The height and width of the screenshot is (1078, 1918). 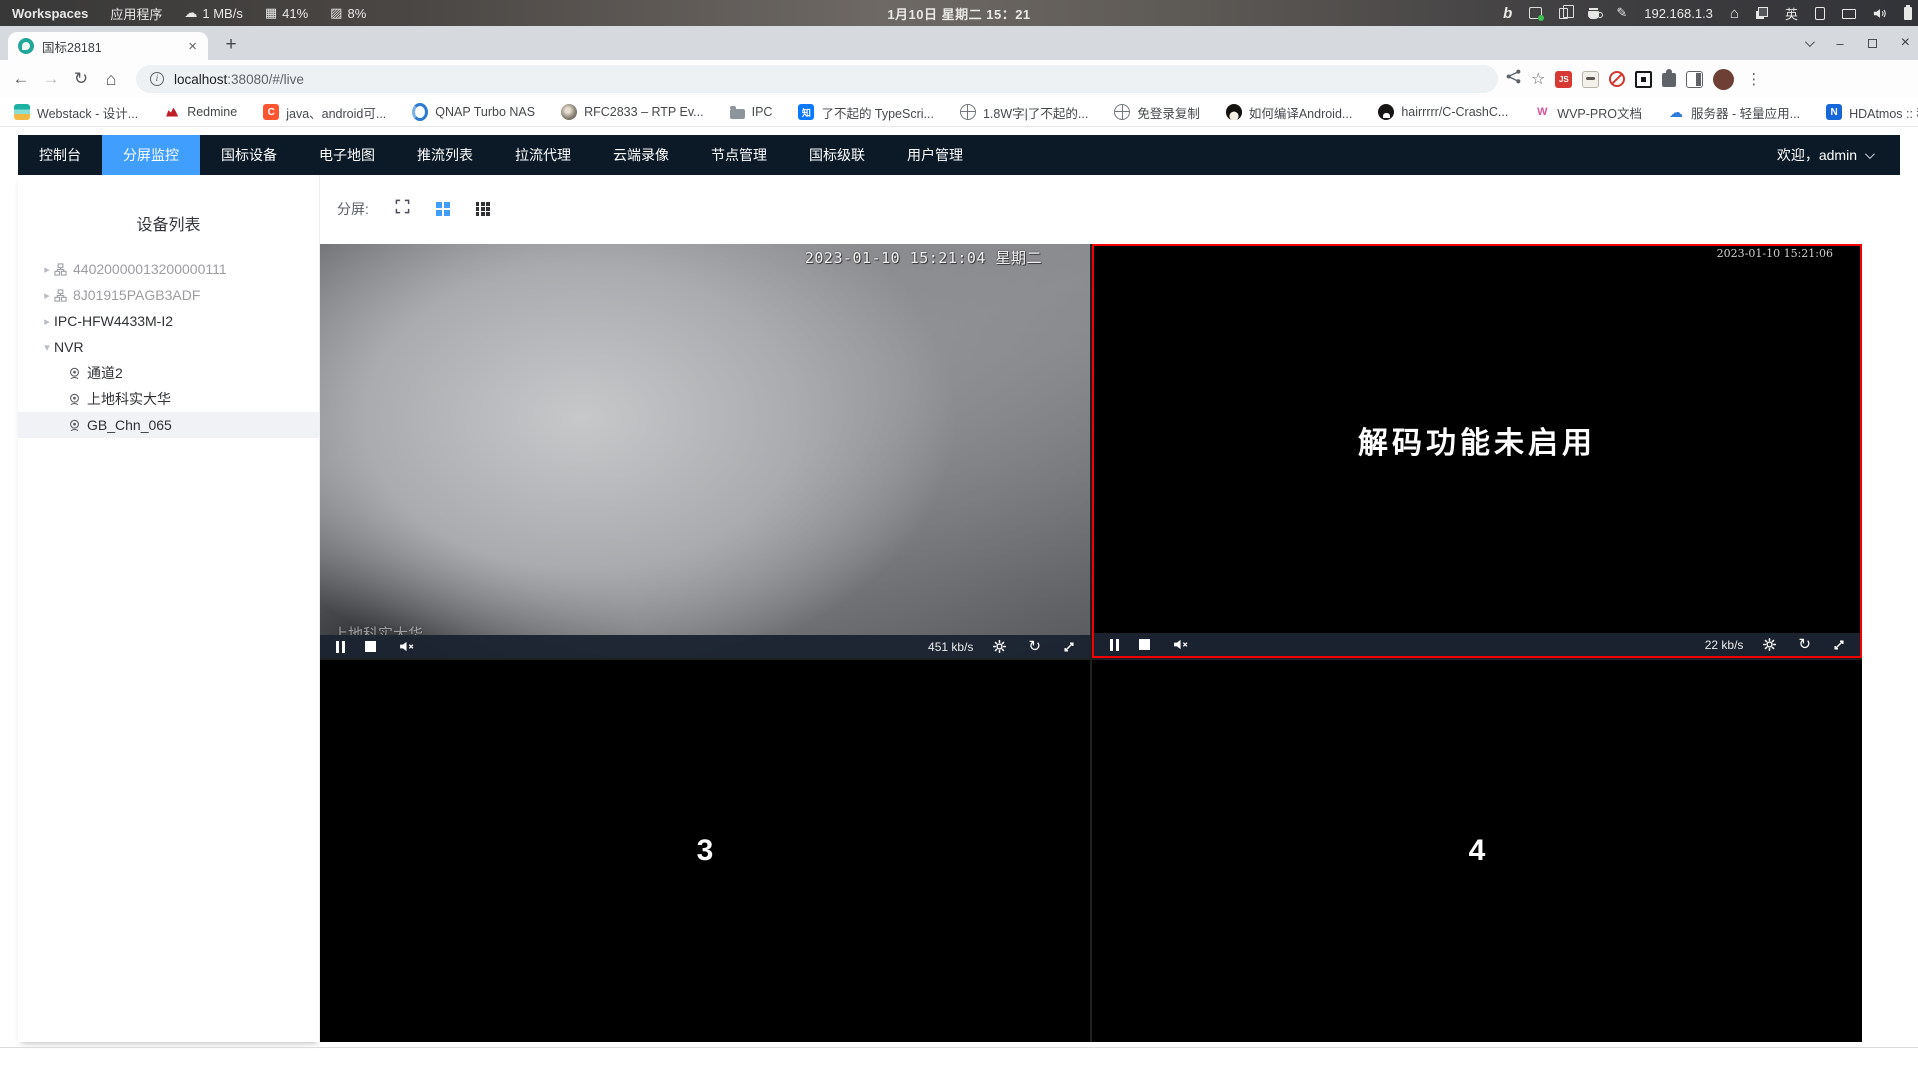 What do you see at coordinates (750, 112) in the screenshot?
I see `bookmark: IPC` at bounding box center [750, 112].